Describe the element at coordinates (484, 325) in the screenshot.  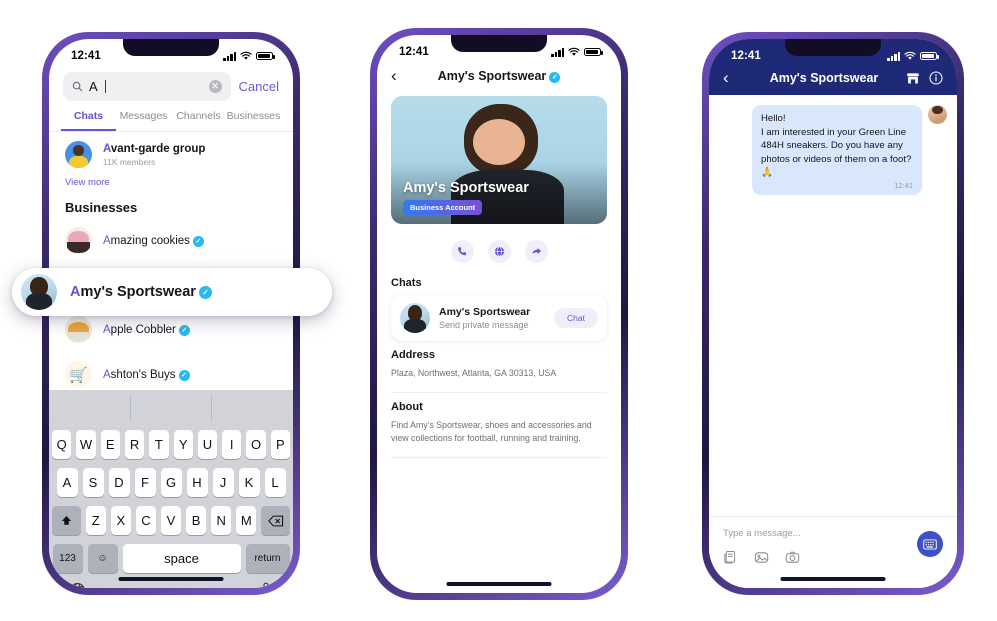
I see `chat-card-subtitle: Send private message` at that location.